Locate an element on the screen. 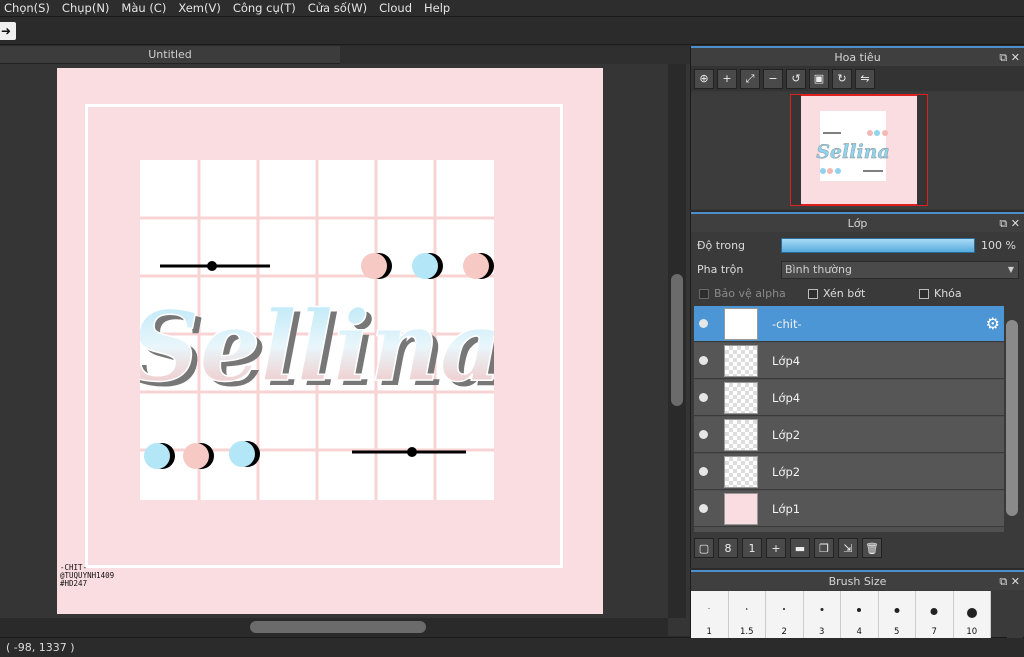 Image resolution: width=1024 pixels, height=657 pixels. clipping-checkbox: Xén bớt is located at coordinates (836, 293).